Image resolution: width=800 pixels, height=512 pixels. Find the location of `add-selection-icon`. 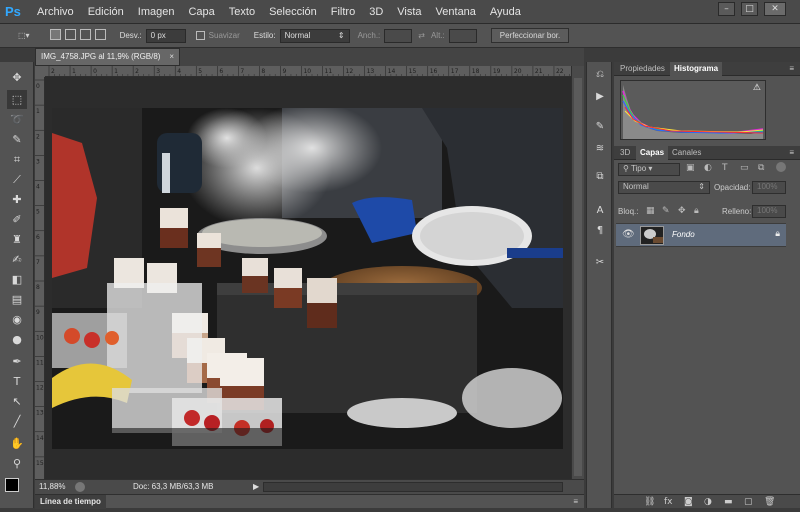

add-selection-icon is located at coordinates (70, 35).